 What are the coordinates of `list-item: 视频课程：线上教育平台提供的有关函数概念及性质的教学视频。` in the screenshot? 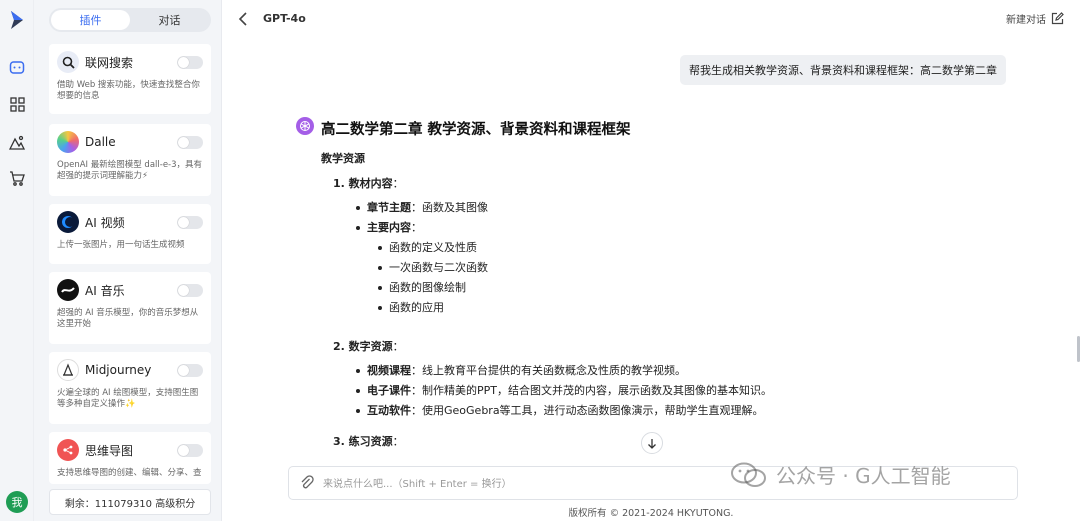 It's located at (683, 371).